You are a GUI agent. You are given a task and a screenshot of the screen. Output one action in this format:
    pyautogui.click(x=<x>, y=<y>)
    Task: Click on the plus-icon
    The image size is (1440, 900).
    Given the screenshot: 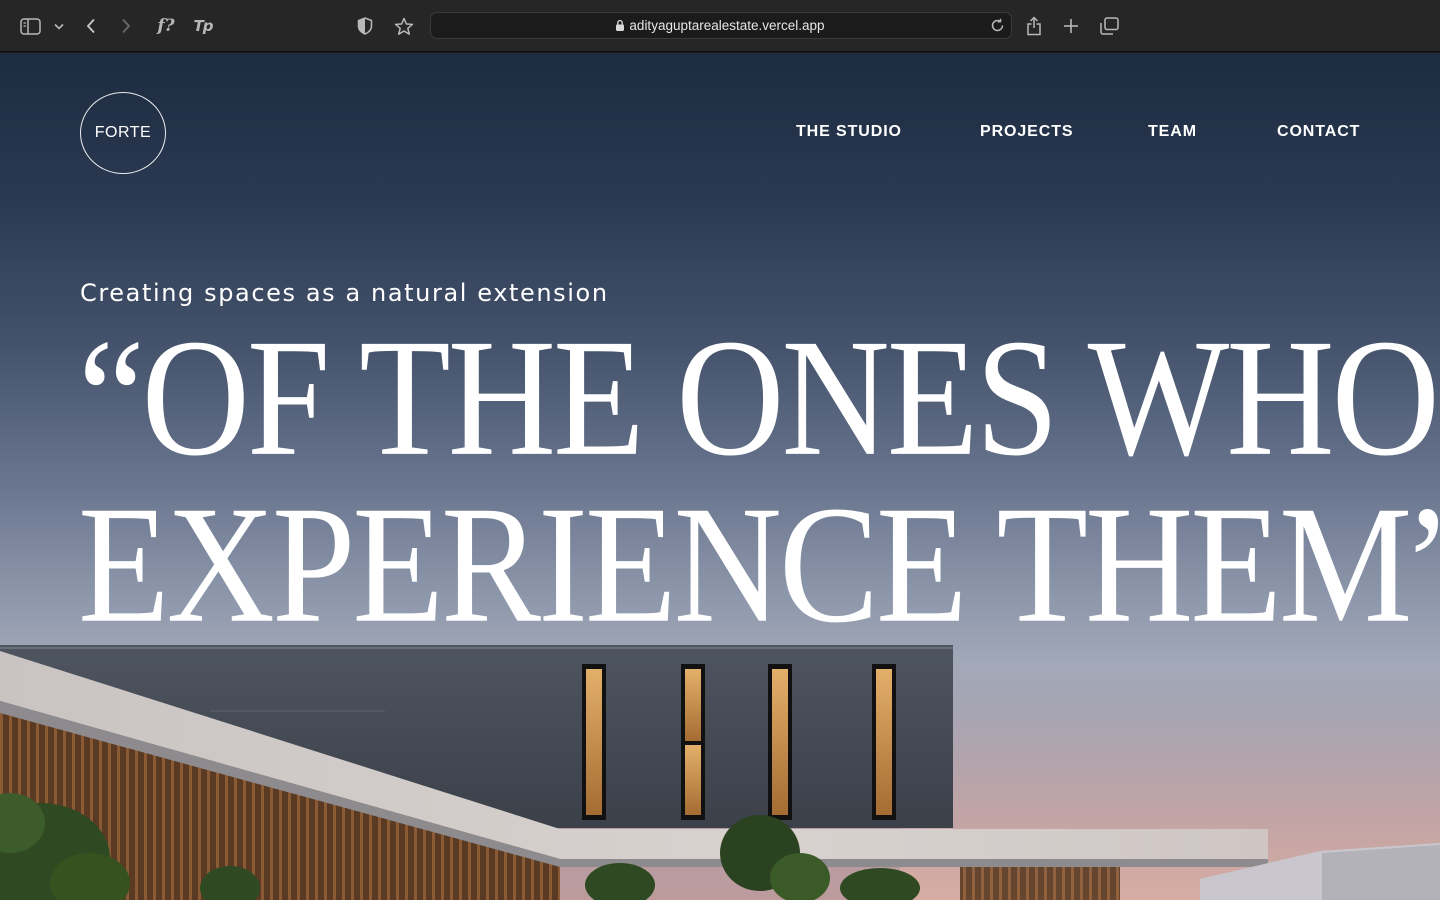 What is the action you would take?
    pyautogui.click(x=1071, y=26)
    